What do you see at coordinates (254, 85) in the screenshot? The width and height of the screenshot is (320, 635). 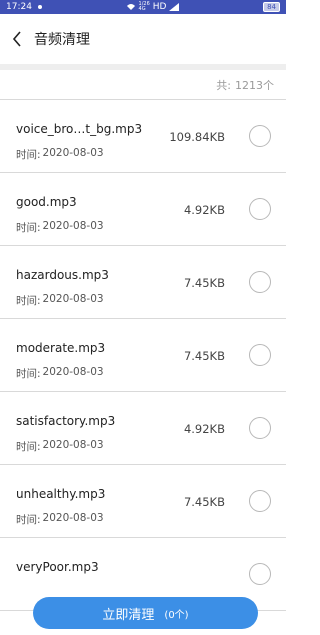 I see `total-count-value: 1213个` at bounding box center [254, 85].